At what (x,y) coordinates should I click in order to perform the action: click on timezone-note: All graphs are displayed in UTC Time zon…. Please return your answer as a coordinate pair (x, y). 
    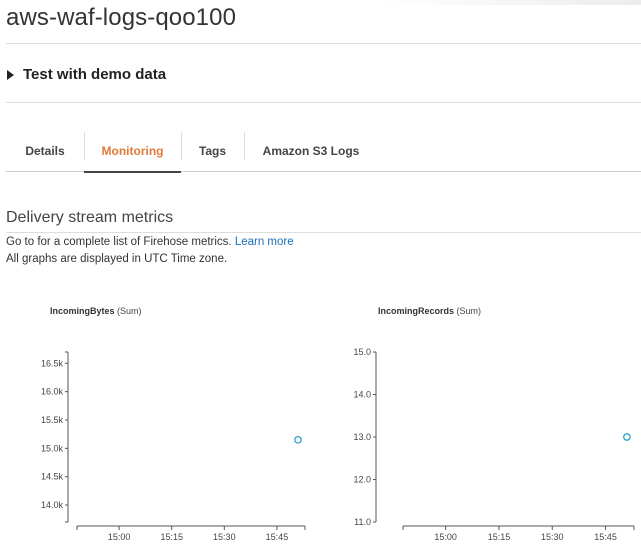
    Looking at the image, I should click on (117, 259).